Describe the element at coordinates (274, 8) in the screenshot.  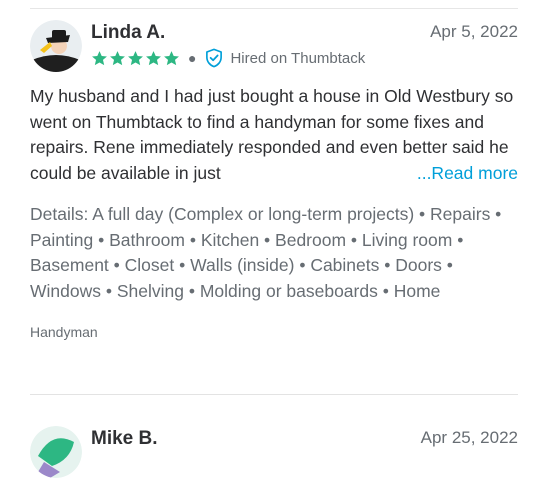
I see `top-divider` at that location.